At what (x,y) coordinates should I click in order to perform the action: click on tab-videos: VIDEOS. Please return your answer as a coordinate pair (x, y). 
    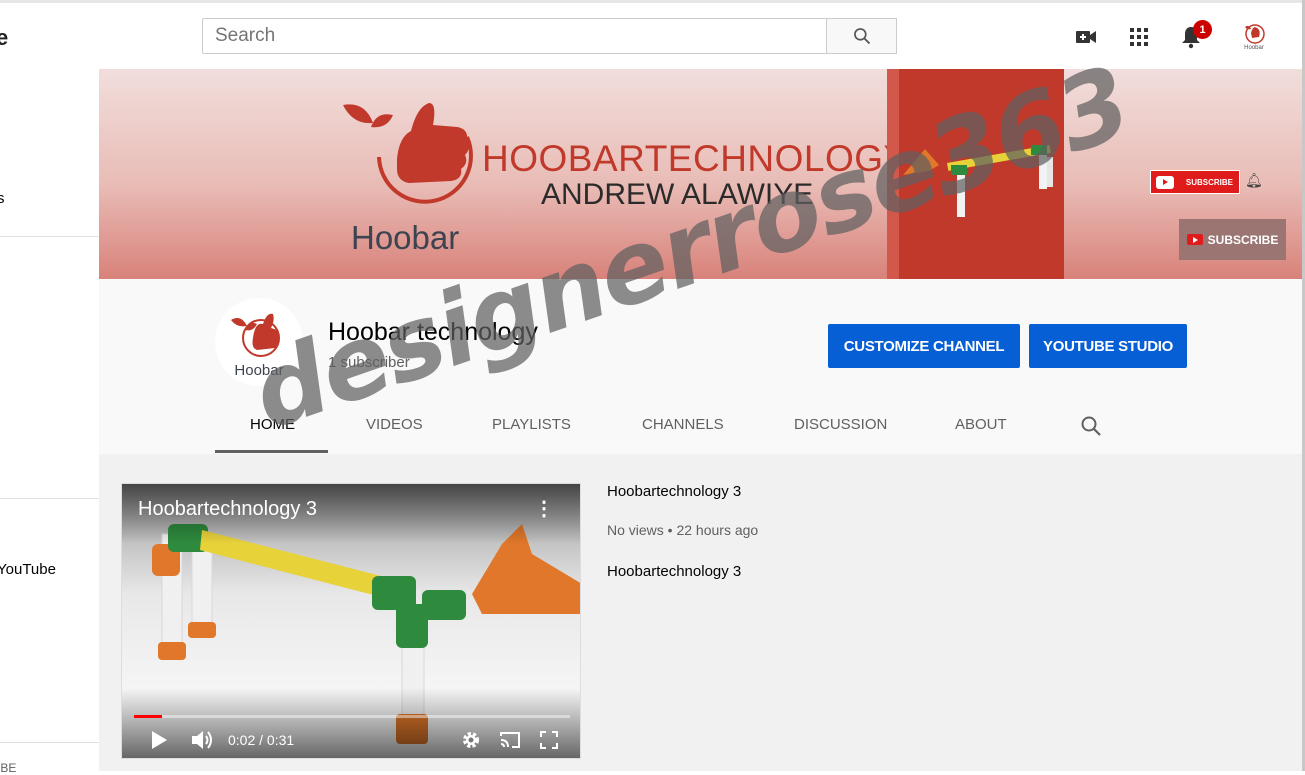
    Looking at the image, I should click on (394, 424).